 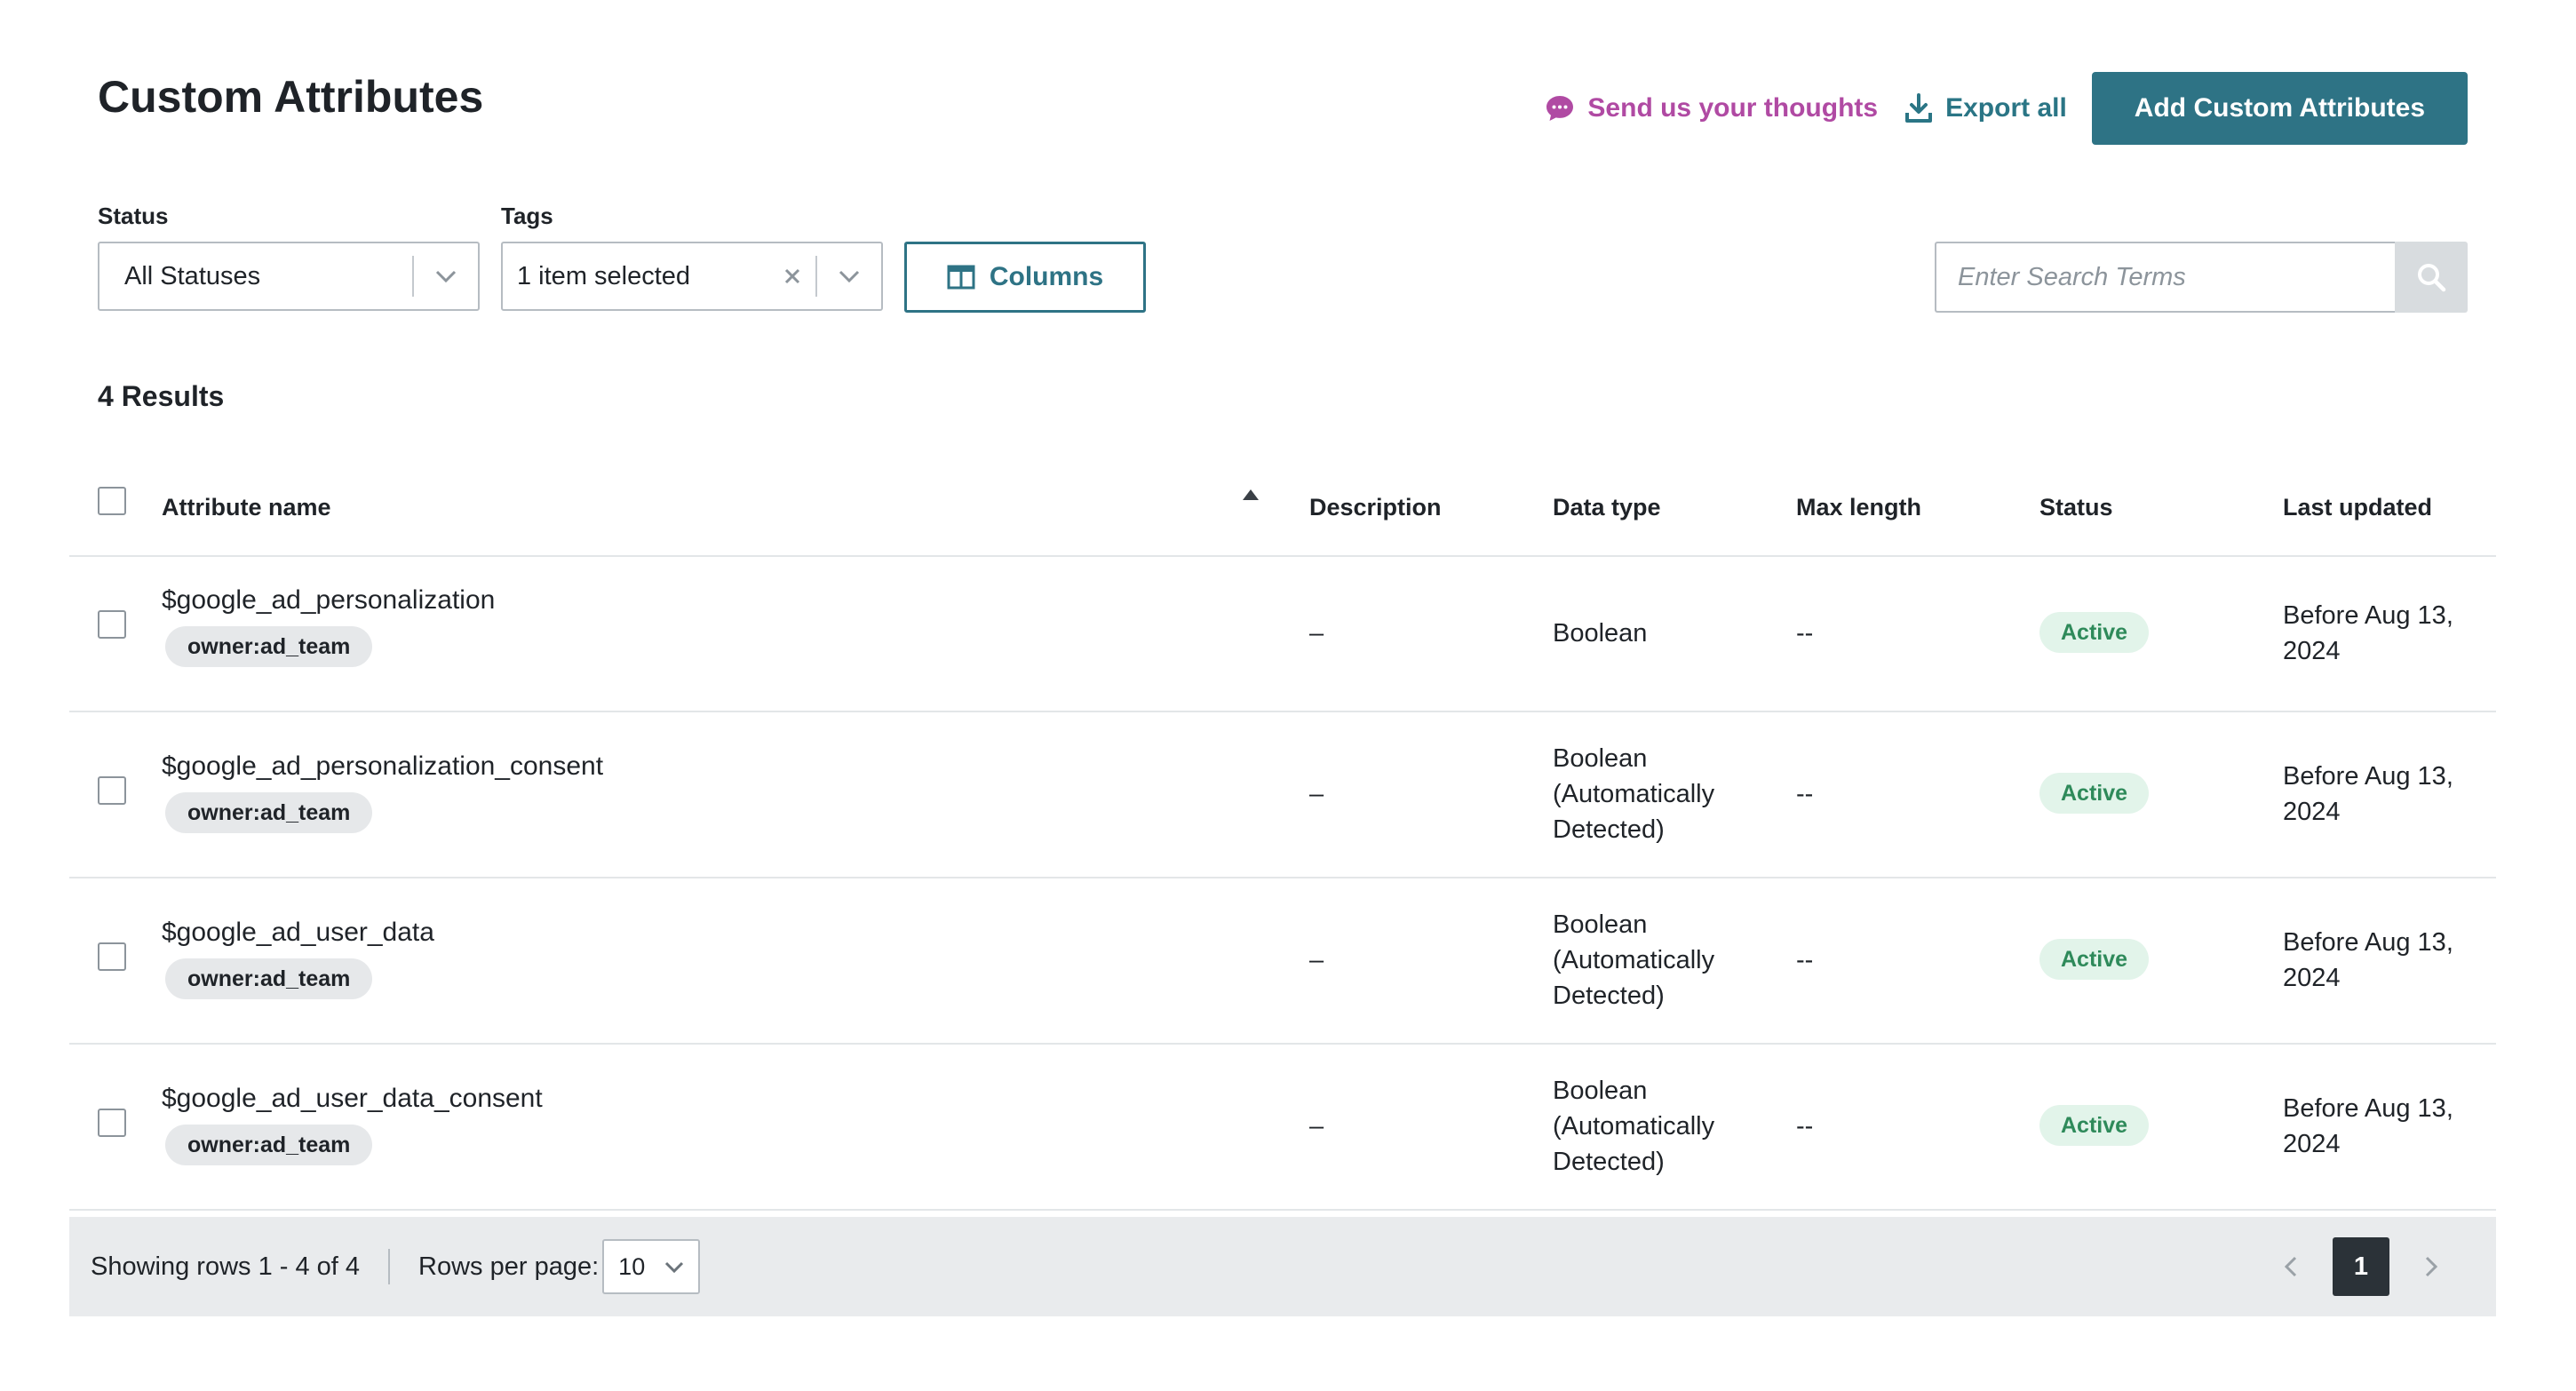 What do you see at coordinates (389, 1266) in the screenshot?
I see `footer-divider` at bounding box center [389, 1266].